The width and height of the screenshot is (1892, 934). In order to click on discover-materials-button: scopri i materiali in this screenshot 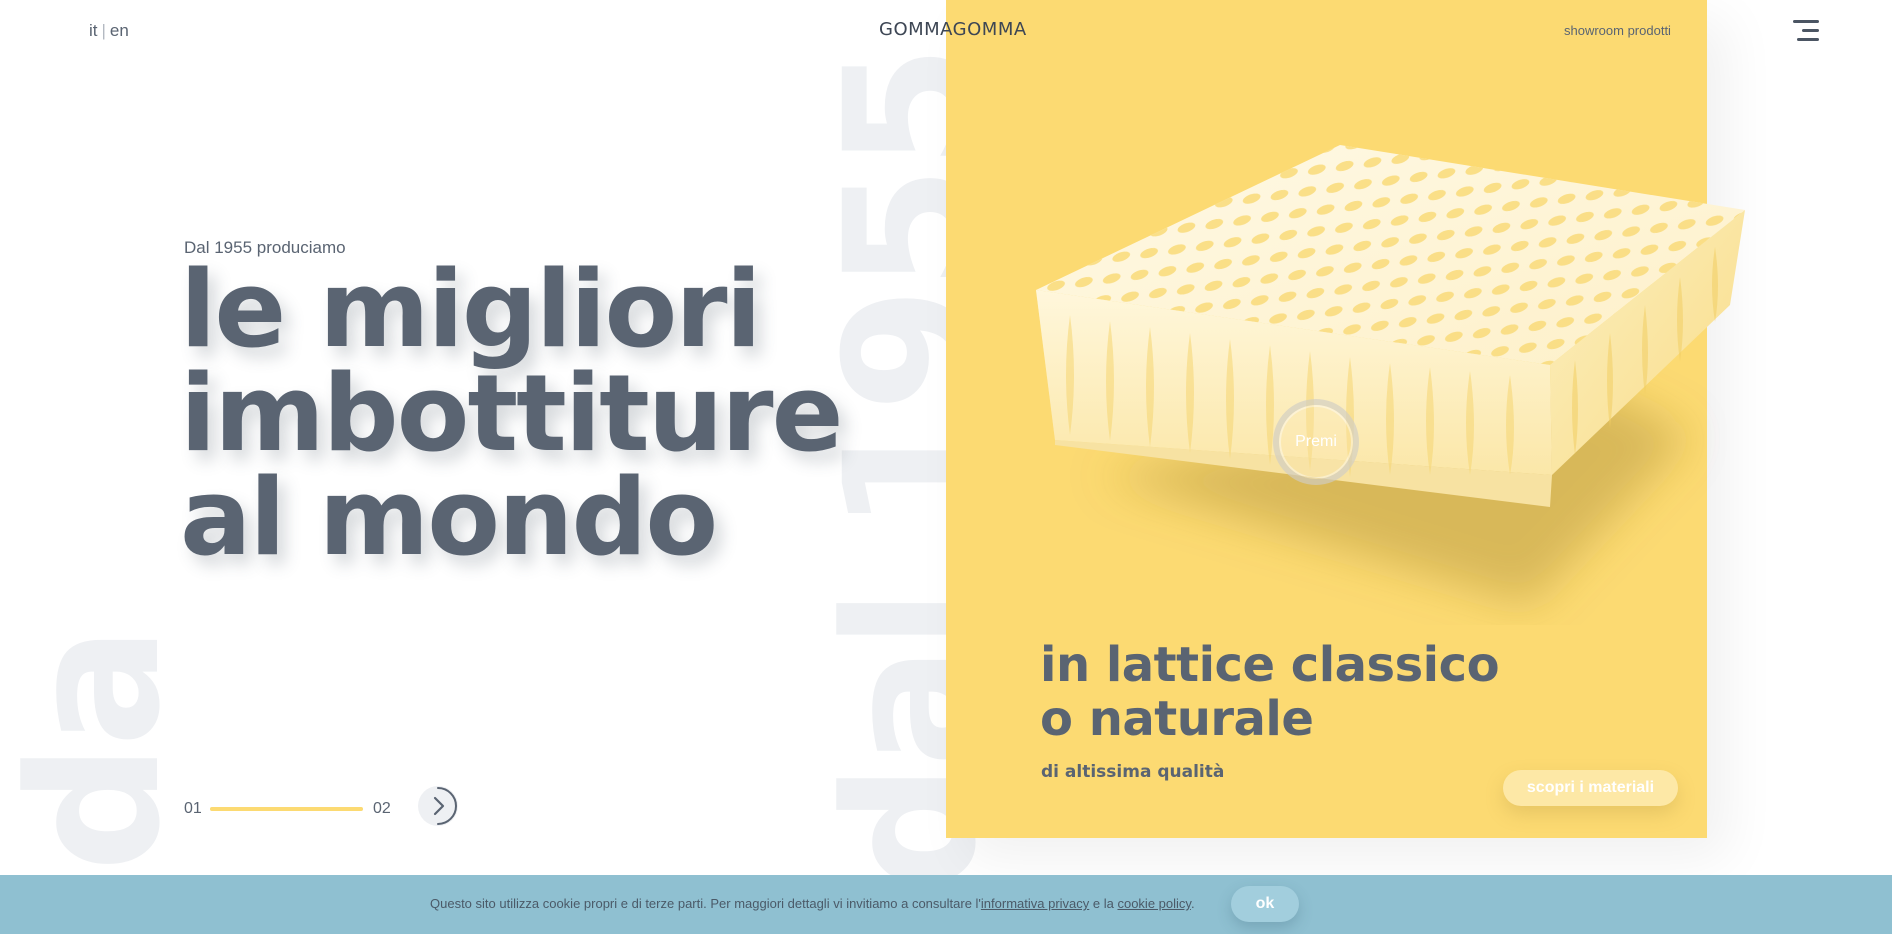, I will do `click(1590, 788)`.